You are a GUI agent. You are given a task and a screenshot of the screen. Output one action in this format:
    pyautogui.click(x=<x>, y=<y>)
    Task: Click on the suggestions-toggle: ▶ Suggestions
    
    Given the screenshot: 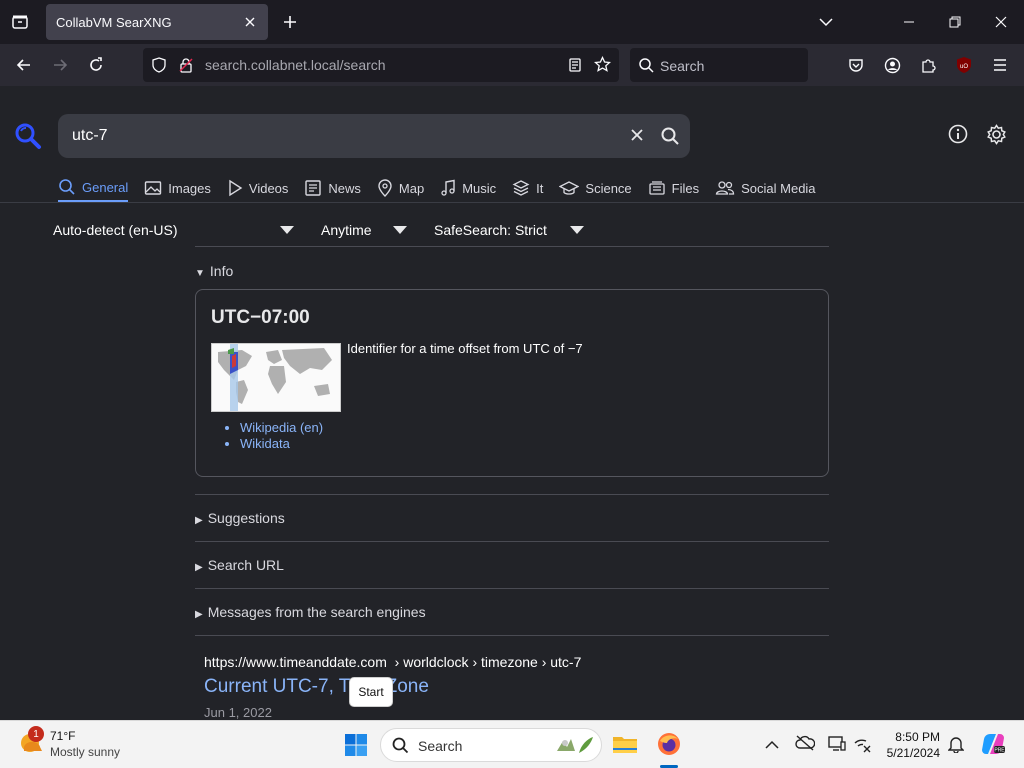 What is the action you would take?
    pyautogui.click(x=240, y=518)
    